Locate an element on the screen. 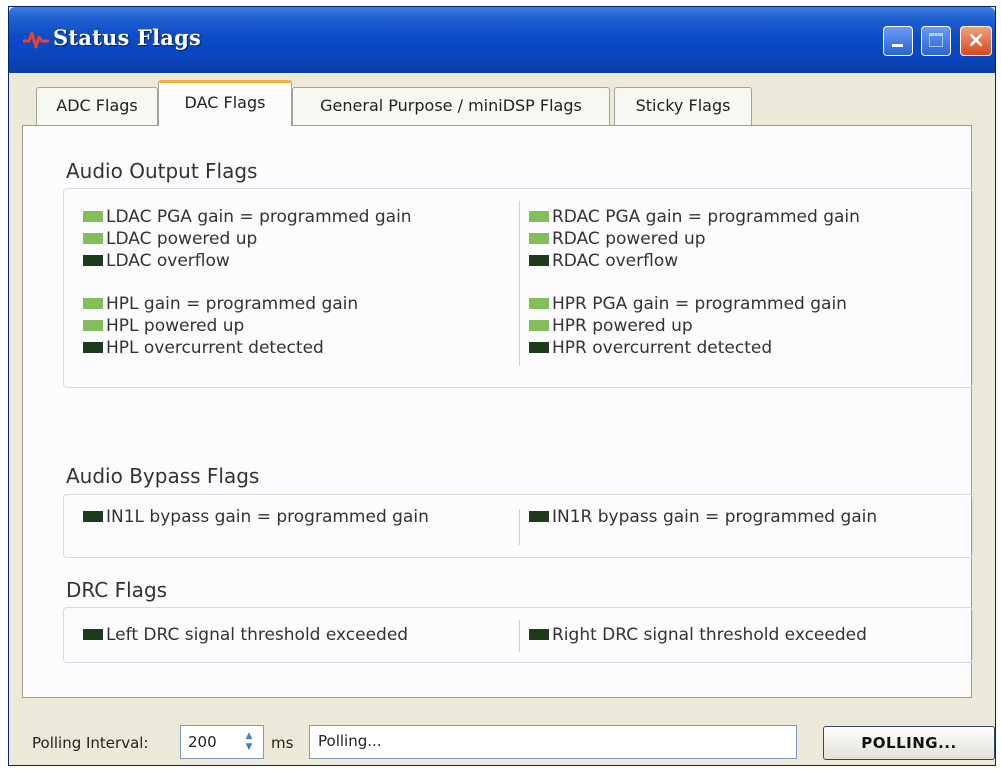 The width and height of the screenshot is (1001, 769). flag-label: IN1R bypass gain = programmed gain is located at coordinates (715, 517).